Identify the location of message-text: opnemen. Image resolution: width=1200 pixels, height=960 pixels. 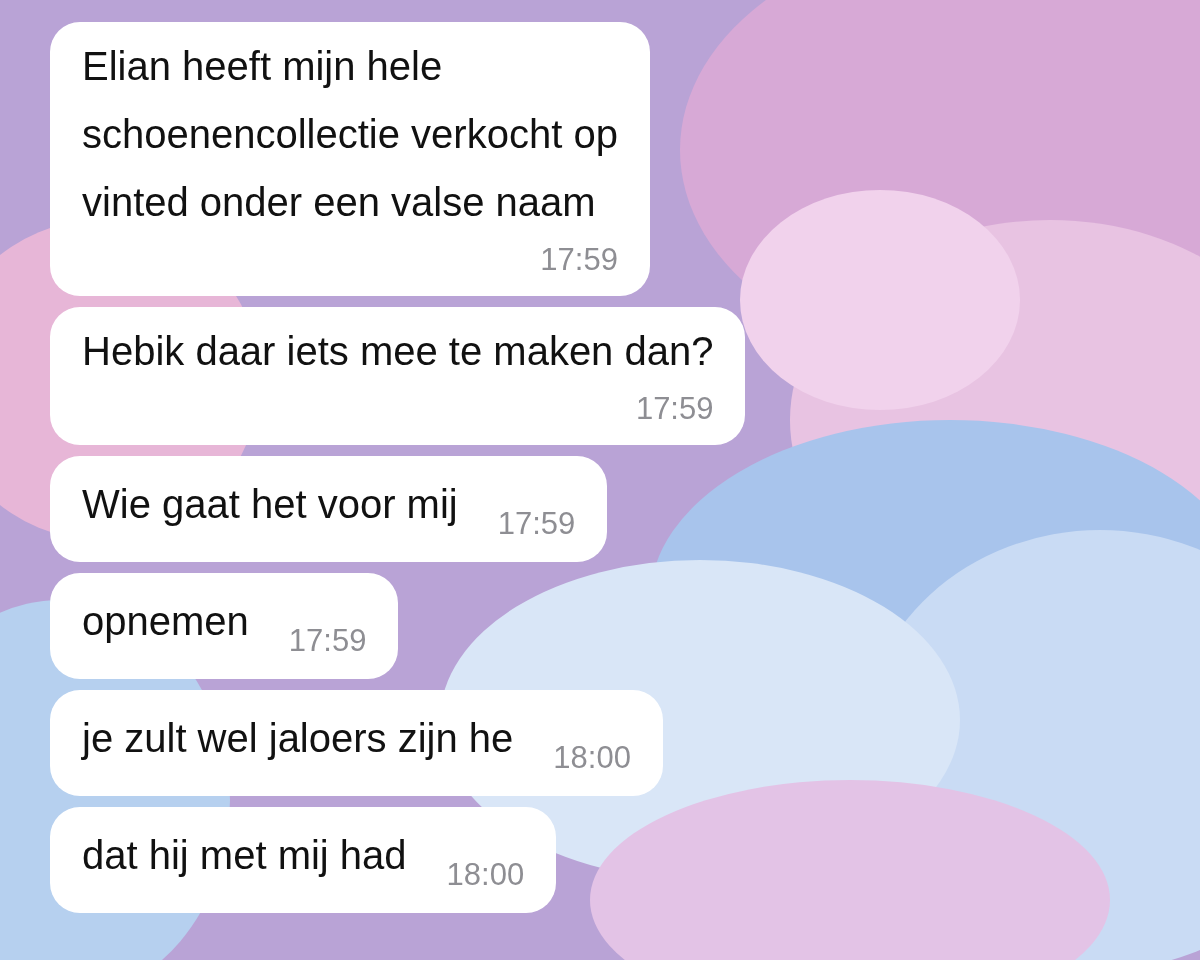
(165, 621).